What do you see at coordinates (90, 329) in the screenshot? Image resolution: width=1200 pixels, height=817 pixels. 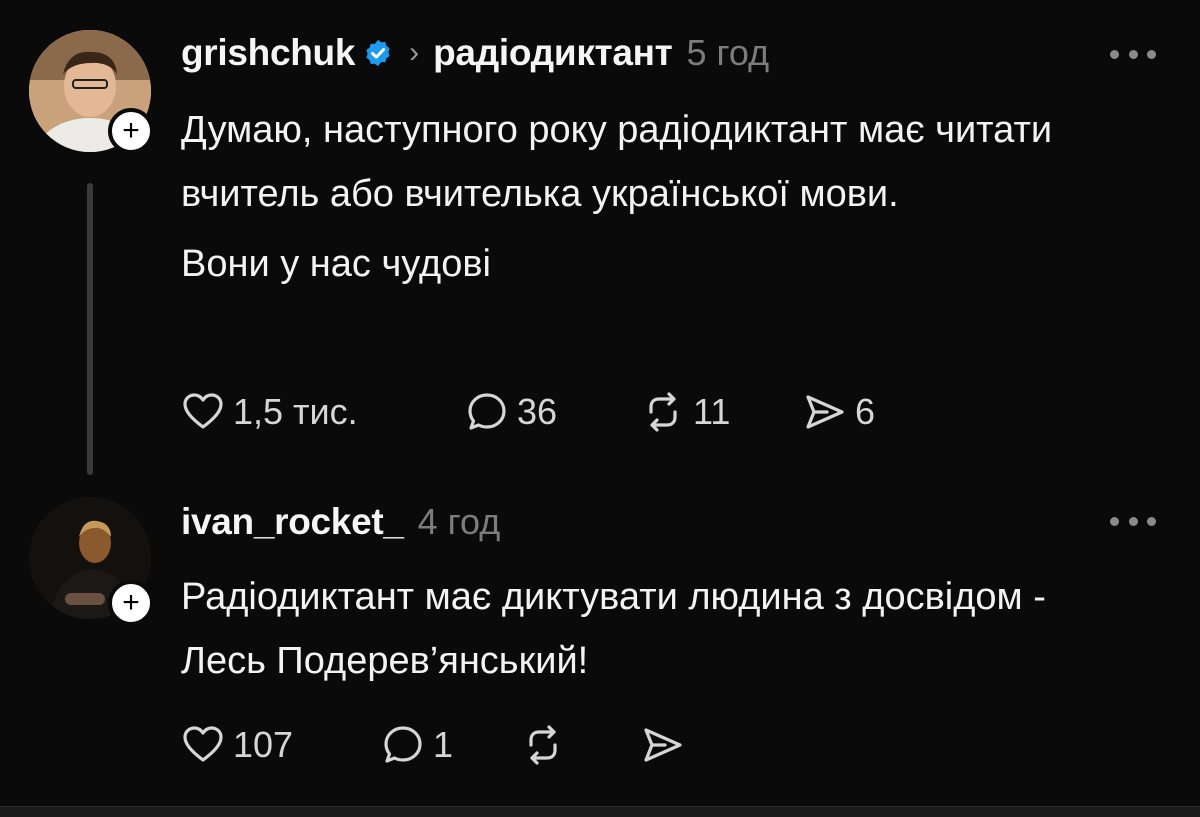 I see `thread-line` at bounding box center [90, 329].